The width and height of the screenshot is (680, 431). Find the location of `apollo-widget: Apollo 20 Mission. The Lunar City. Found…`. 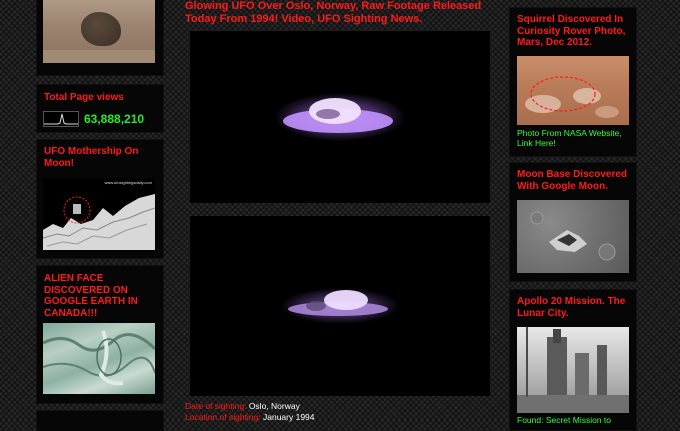

apollo-widget: Apollo 20 Mission. The Lunar City. Found… is located at coordinates (573, 360).